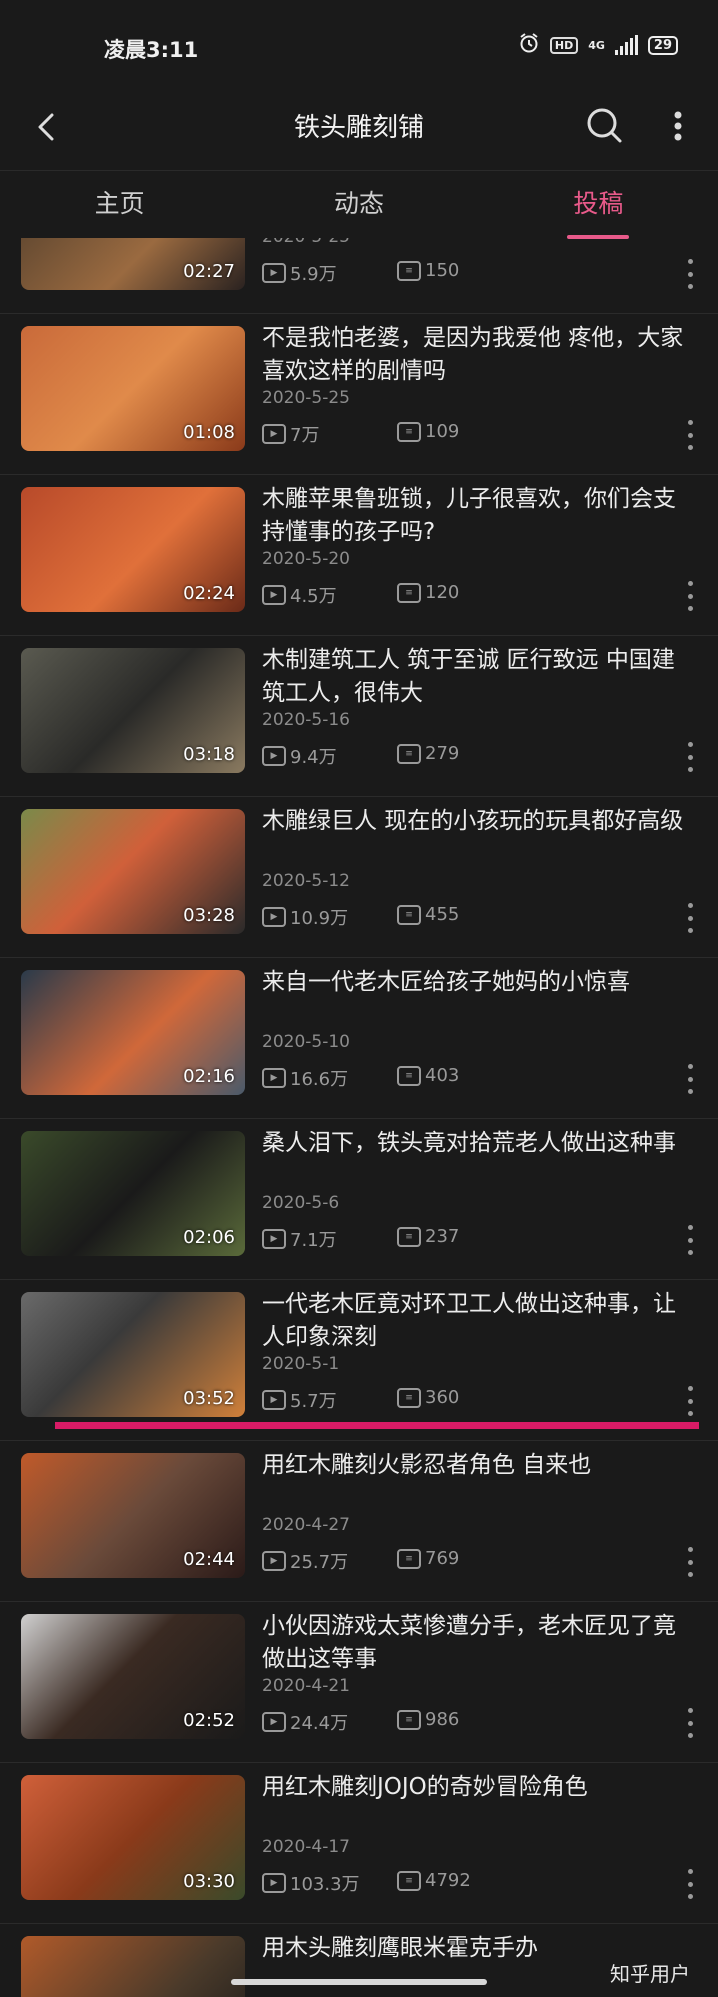  Describe the element at coordinates (359, 132) in the screenshot. I see `title-bar: 铁头雕刻铺` at that location.